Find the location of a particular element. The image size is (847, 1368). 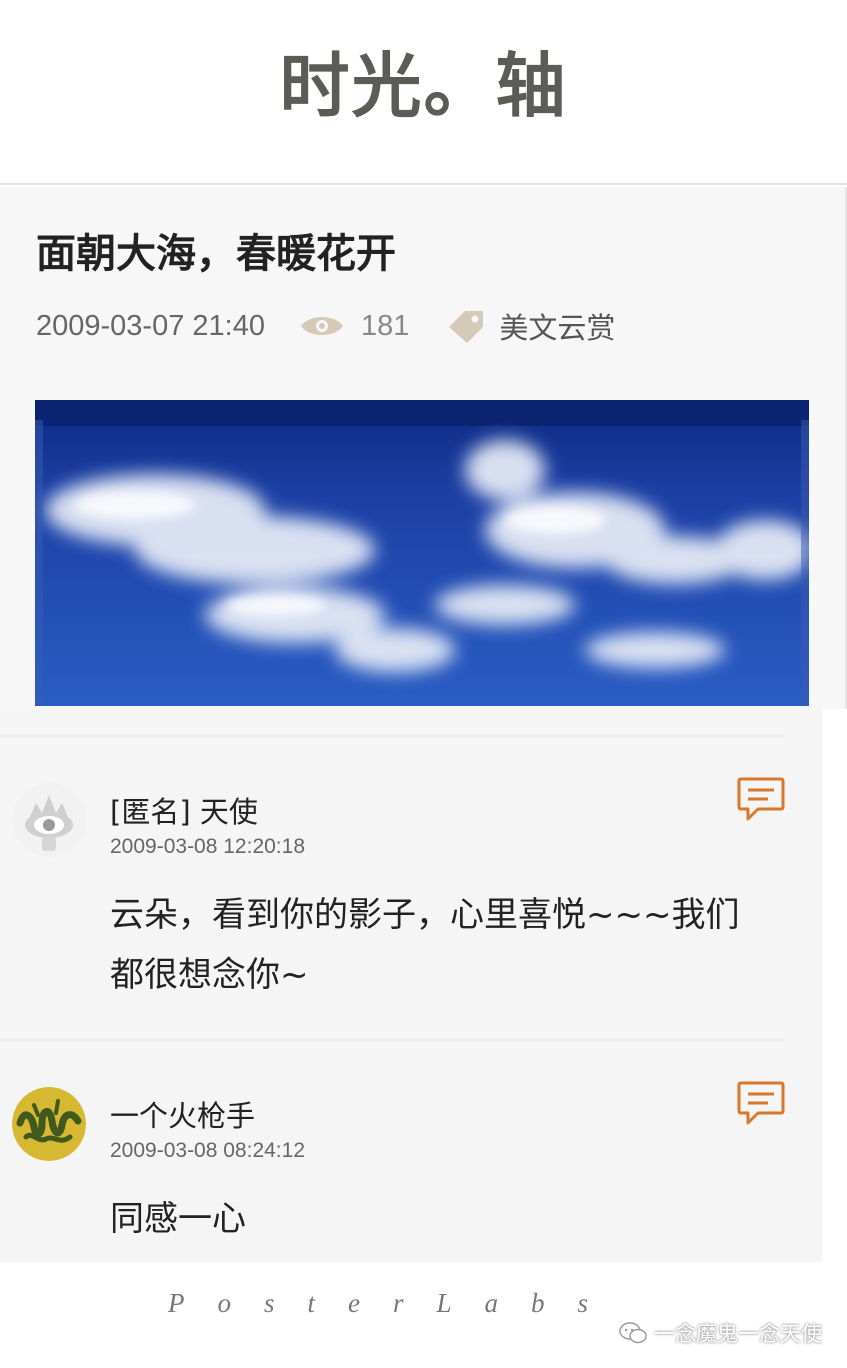

header-title: 时光。轴 is located at coordinates (423, 86).